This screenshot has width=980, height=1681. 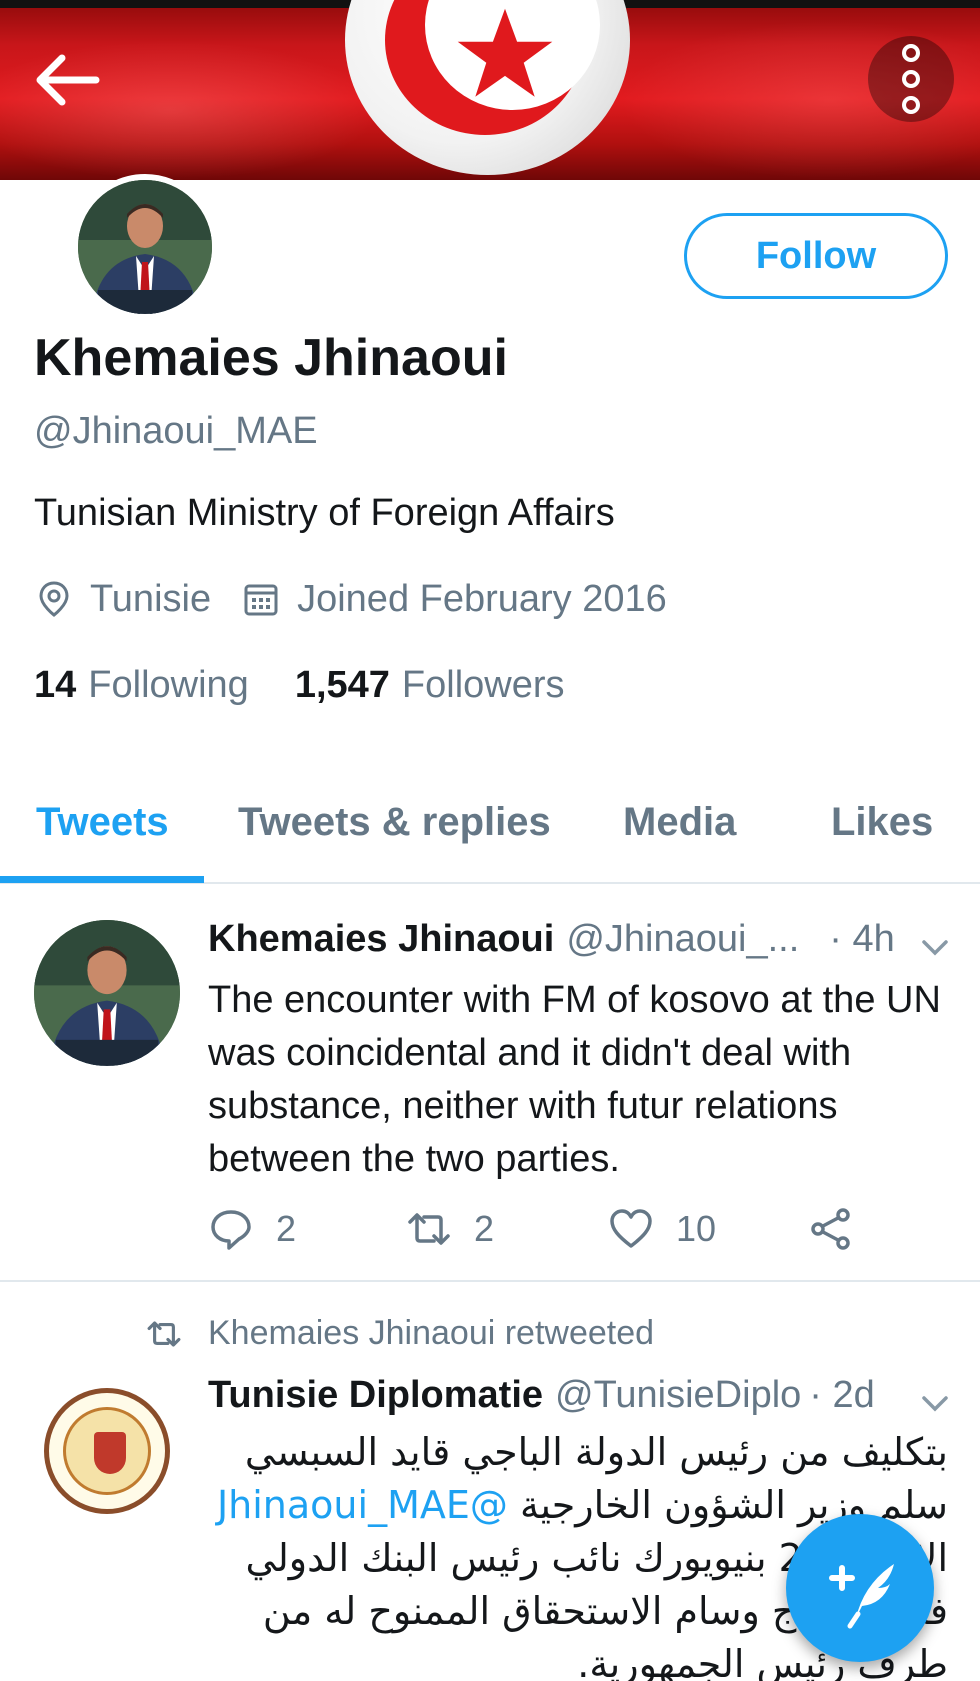 What do you see at coordinates (631, 1228) in the screenshot?
I see `heart-icon` at bounding box center [631, 1228].